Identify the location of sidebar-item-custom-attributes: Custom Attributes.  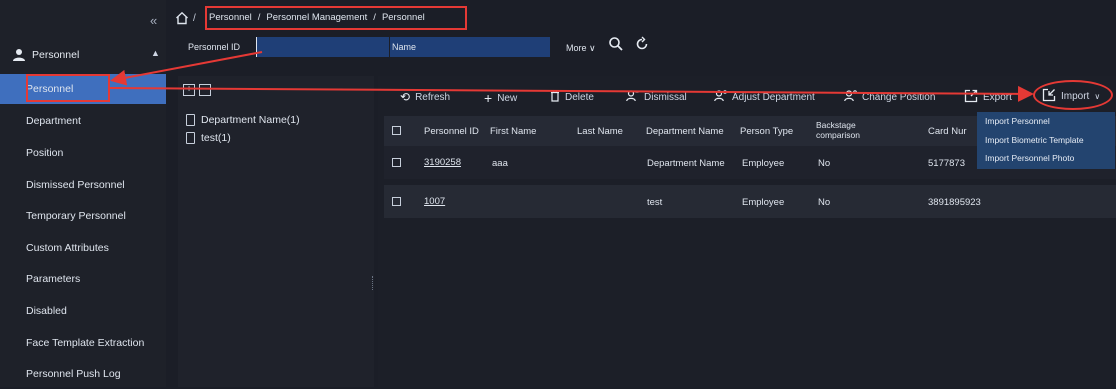
(83, 248).